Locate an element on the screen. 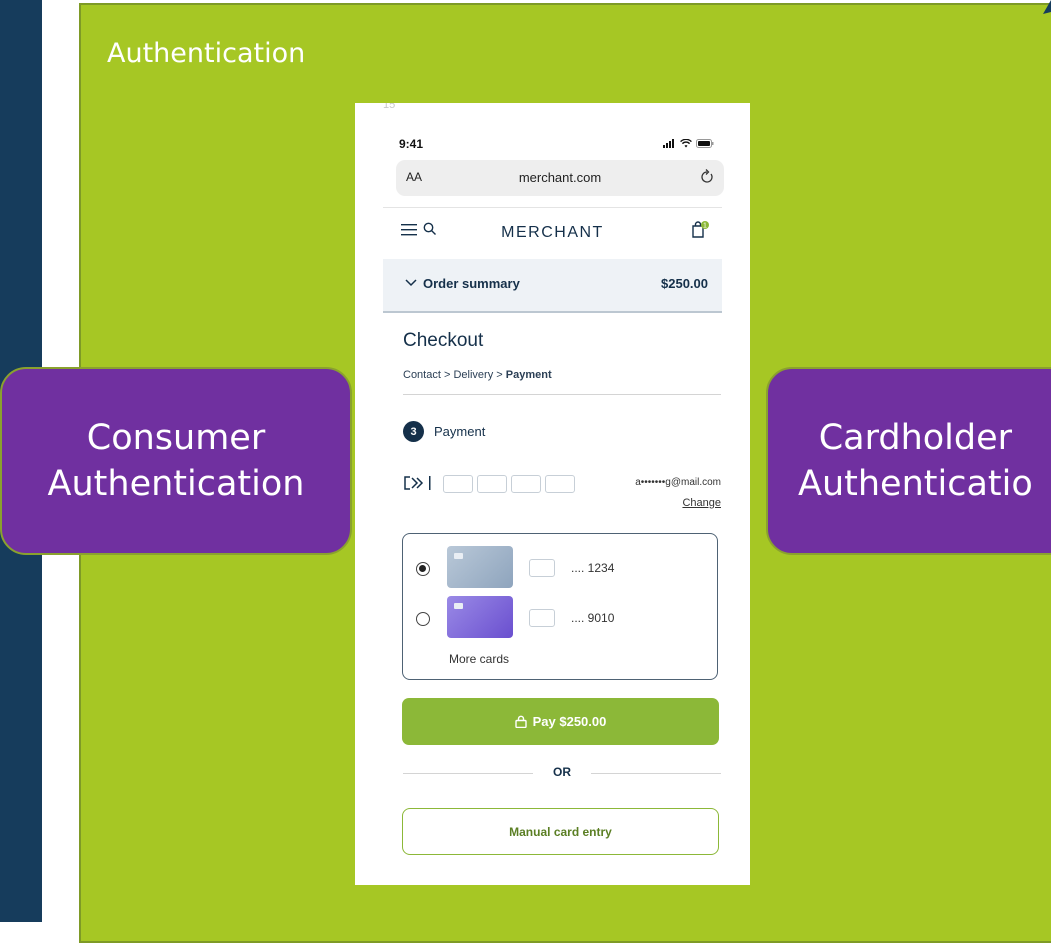 This screenshot has height=943, width=1051. divider is located at coordinates (562, 394).